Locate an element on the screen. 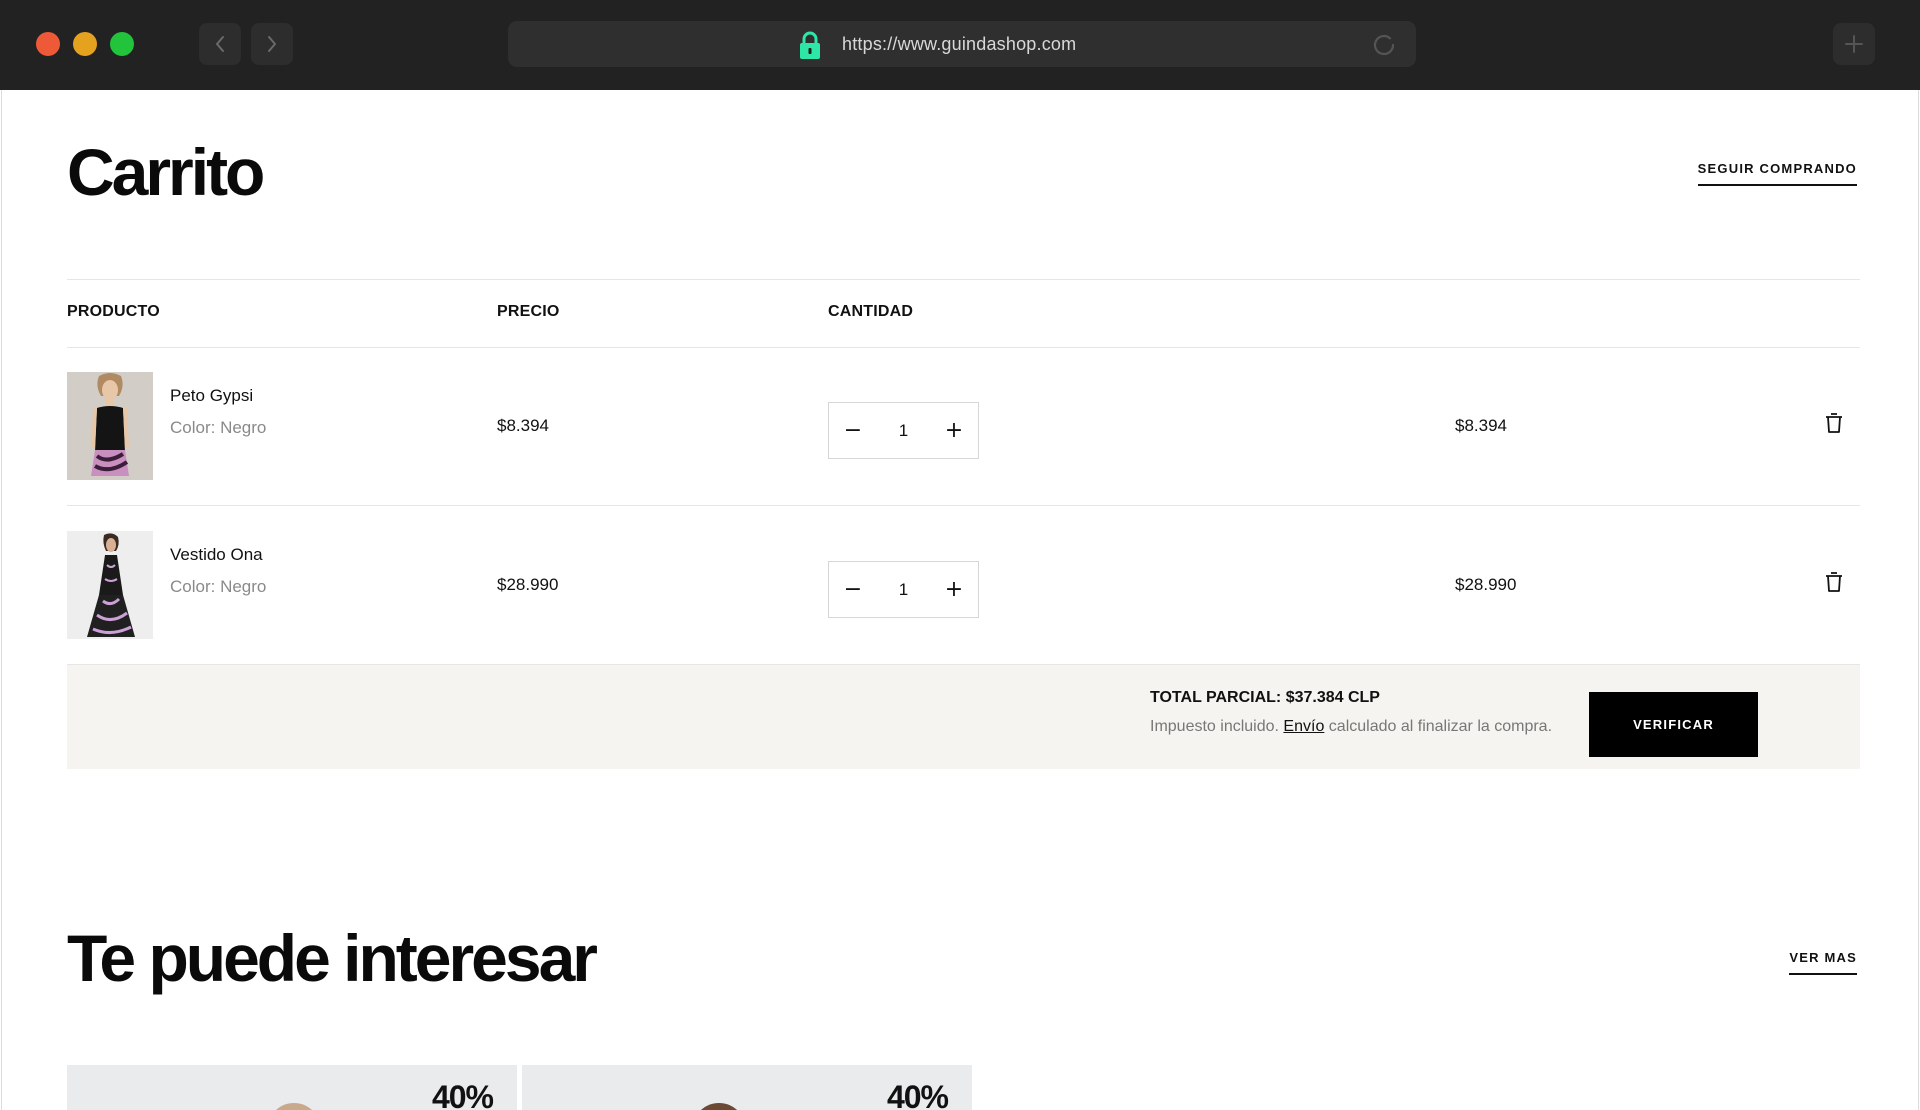 The image size is (1920, 1110). maximize-window-button is located at coordinates (122, 44).